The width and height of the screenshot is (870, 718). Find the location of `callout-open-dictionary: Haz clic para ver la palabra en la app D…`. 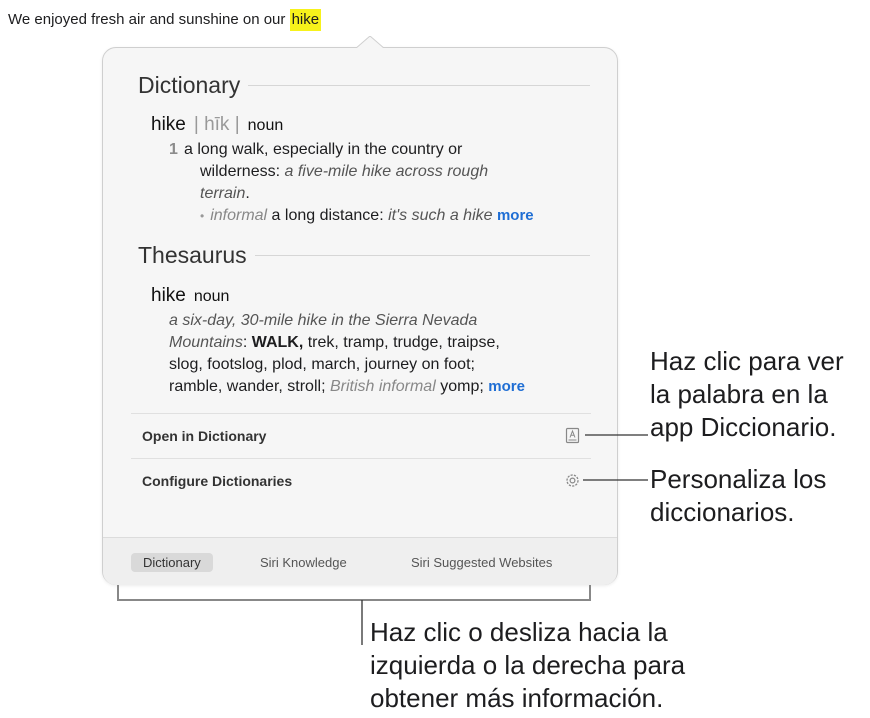

callout-open-dictionary: Haz clic para ver la palabra en la app D… is located at coordinates (747, 394).